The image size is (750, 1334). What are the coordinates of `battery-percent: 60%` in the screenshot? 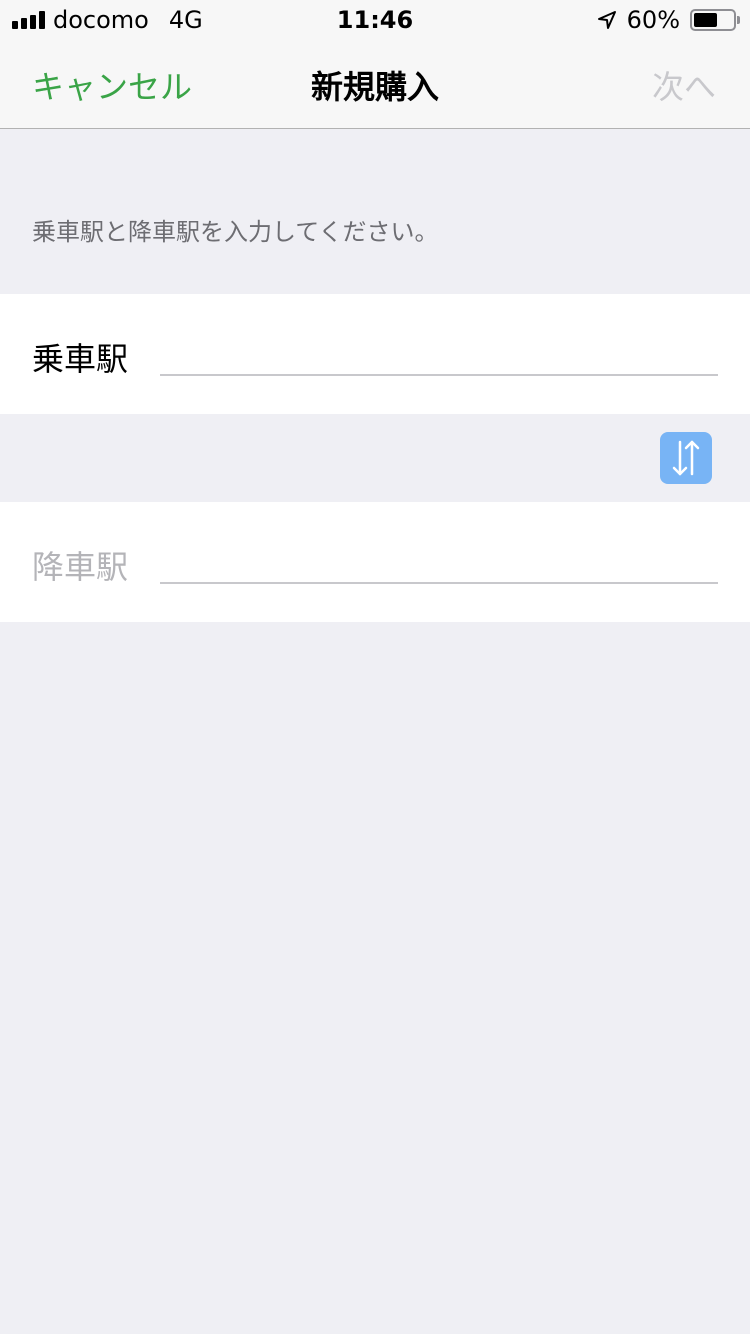 It's located at (653, 20).